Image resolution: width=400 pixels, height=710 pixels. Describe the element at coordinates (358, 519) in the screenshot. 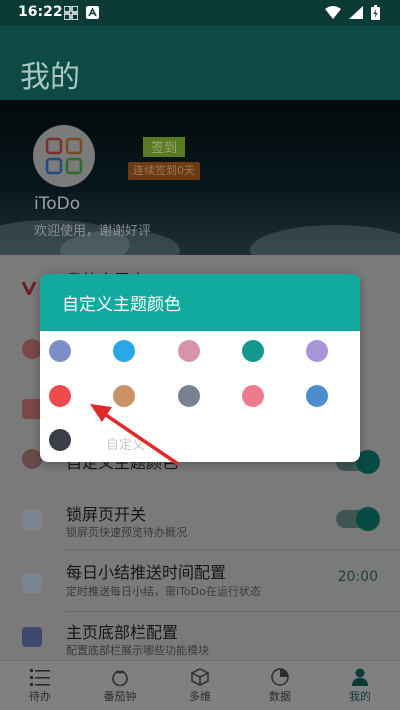

I see `lockscreen-toggle` at that location.